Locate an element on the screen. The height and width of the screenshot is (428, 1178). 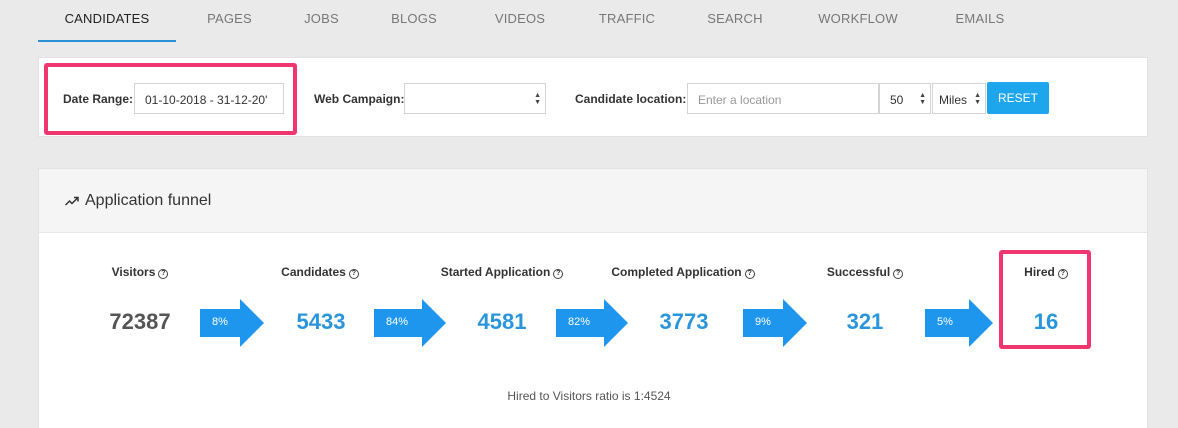
tab-jobs: JOBS is located at coordinates (321, 21).